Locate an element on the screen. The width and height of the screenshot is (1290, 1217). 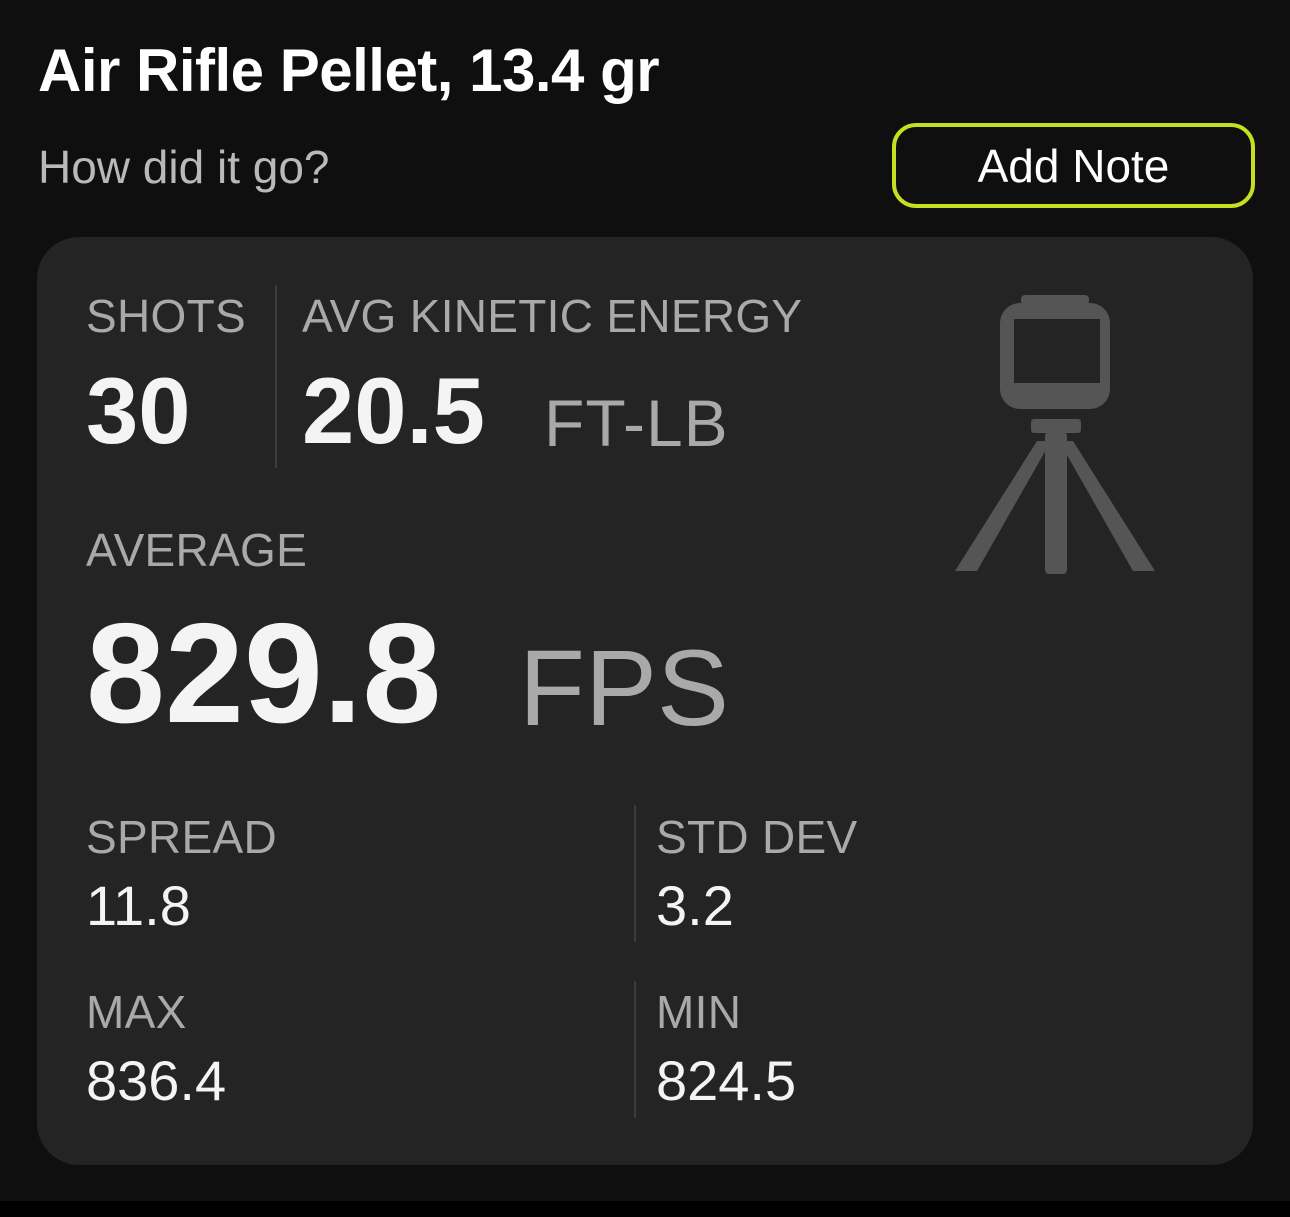
avg-kinetic-energy-unit: FT-LB is located at coordinates (636, 423).